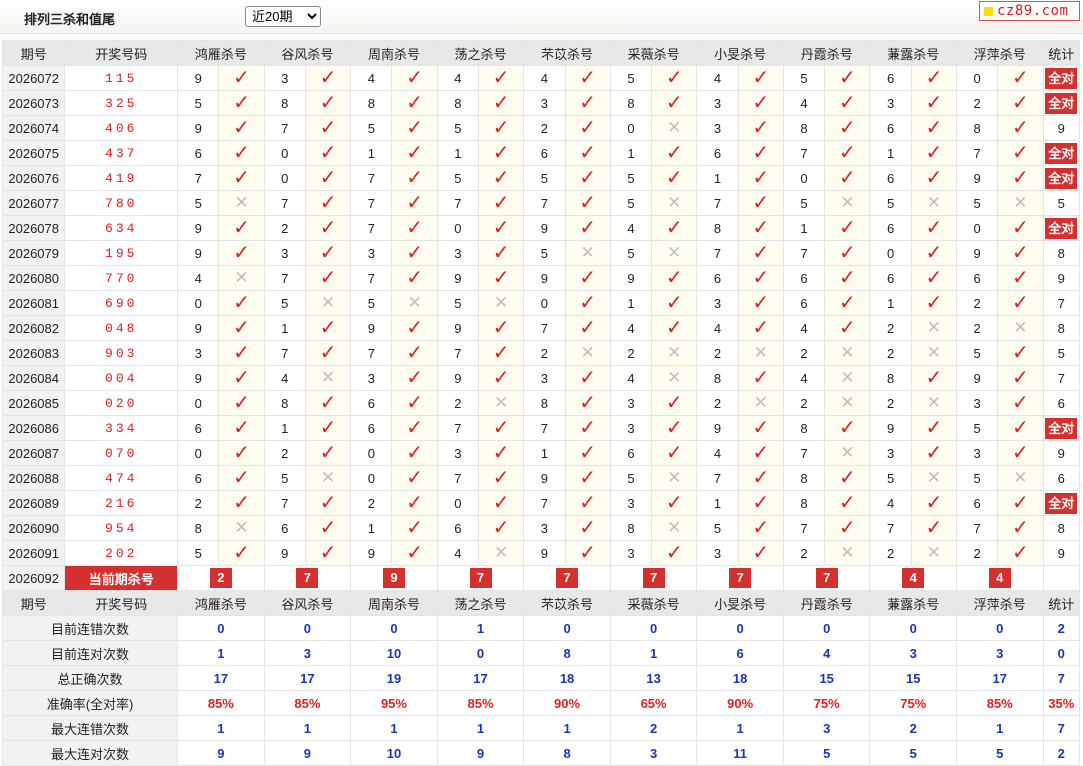  I want to click on table-row: 2026072 115 9 ✓ 3 ✓ 4 ✓ 4 ✓ 4 ✓ 5 ✓ 4 ✓ 5 ✓ 6 ✓ 0 ✓ 全对, so click(541, 78).